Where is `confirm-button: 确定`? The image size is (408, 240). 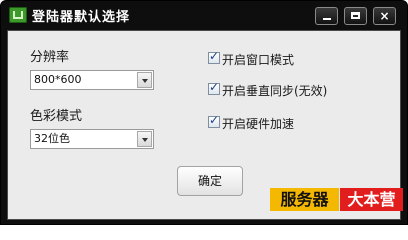 confirm-button: 确定 is located at coordinates (210, 181).